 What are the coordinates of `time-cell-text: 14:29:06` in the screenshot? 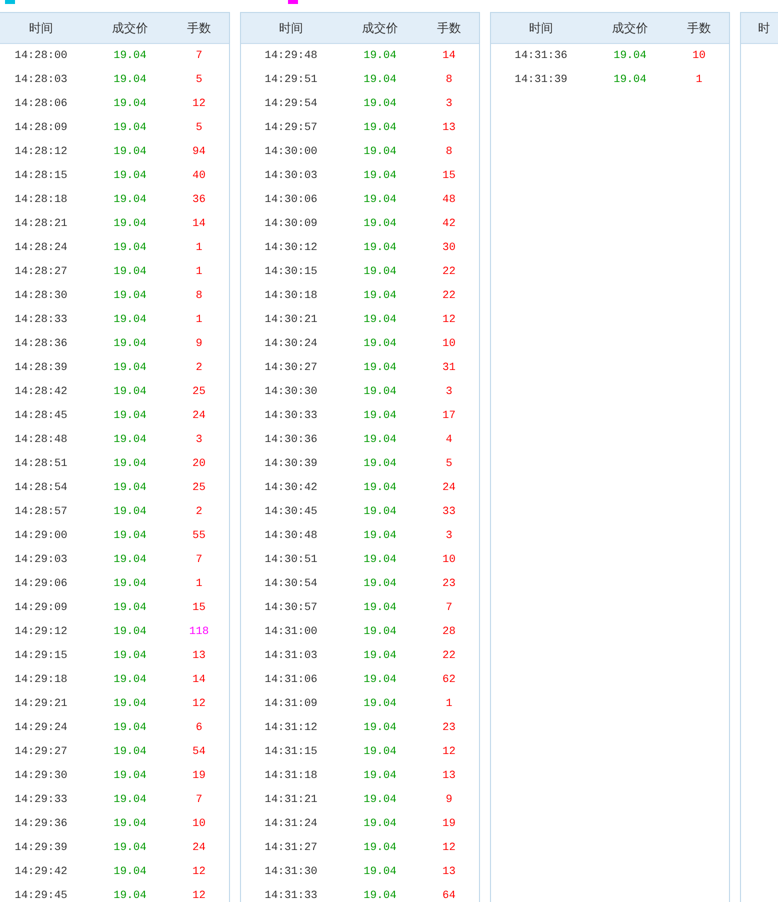 It's located at (41, 584).